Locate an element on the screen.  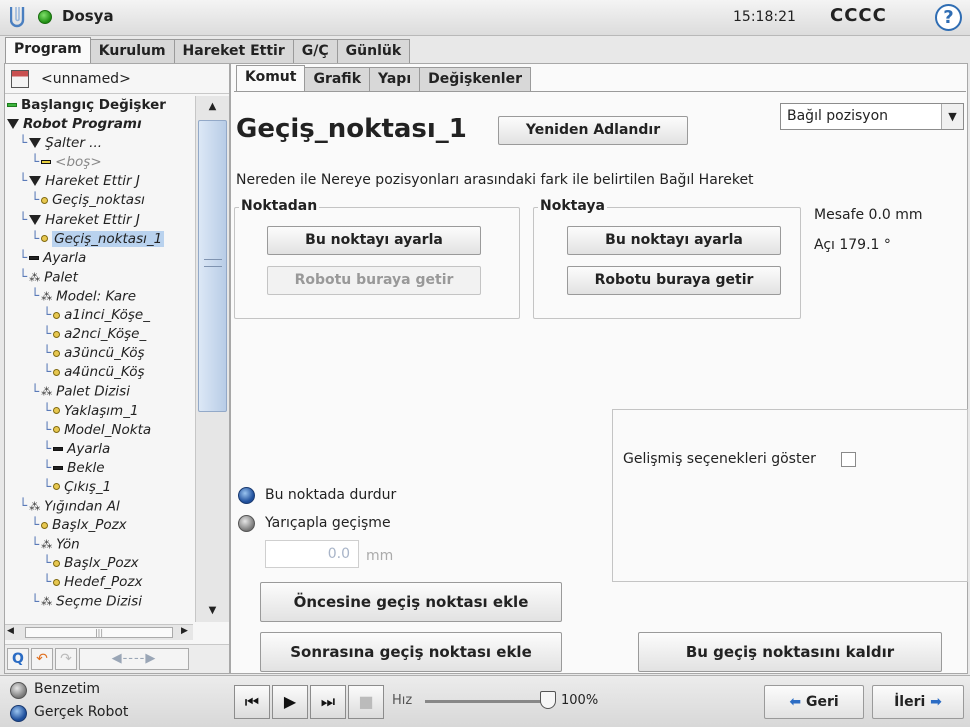
tab-structure: Yapı is located at coordinates (395, 79).